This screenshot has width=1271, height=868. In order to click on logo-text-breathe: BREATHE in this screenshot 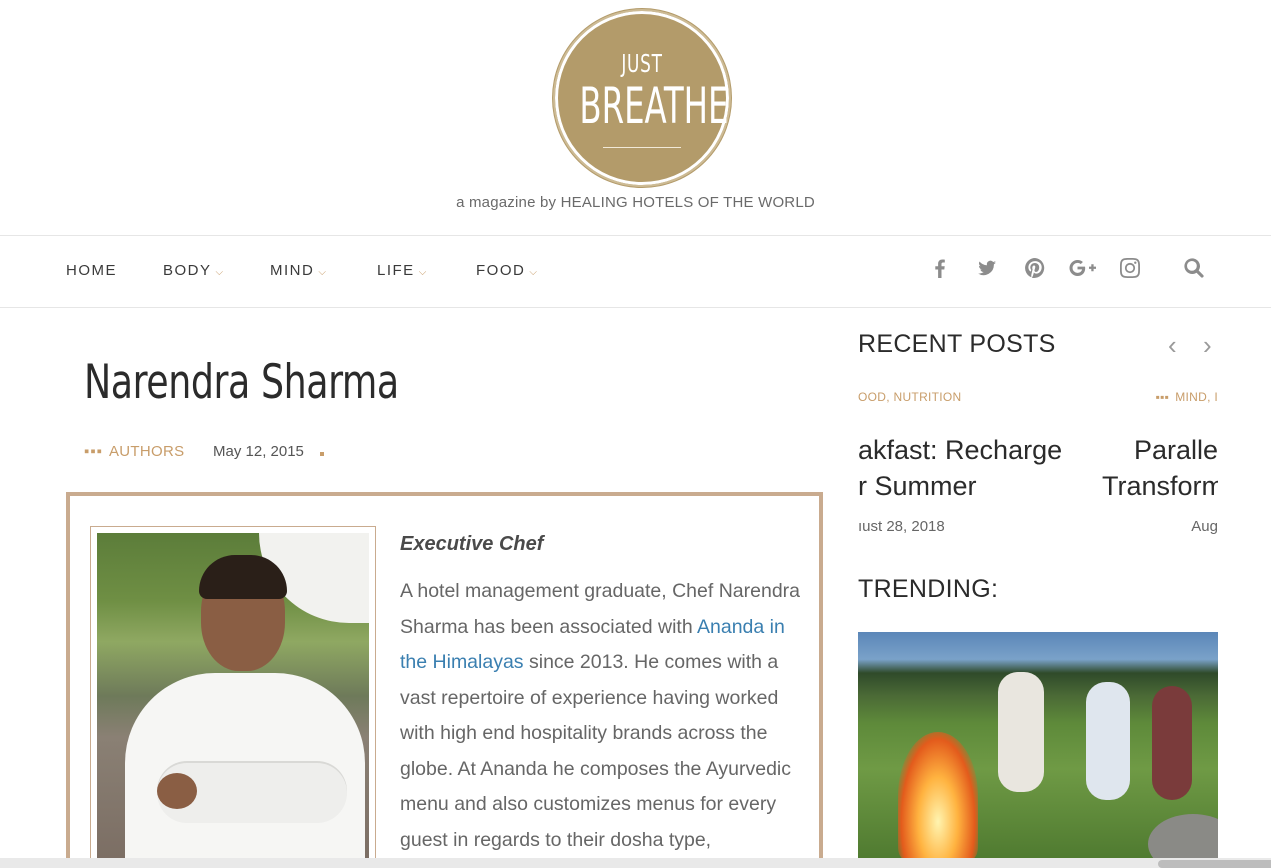, I will do `click(654, 106)`.